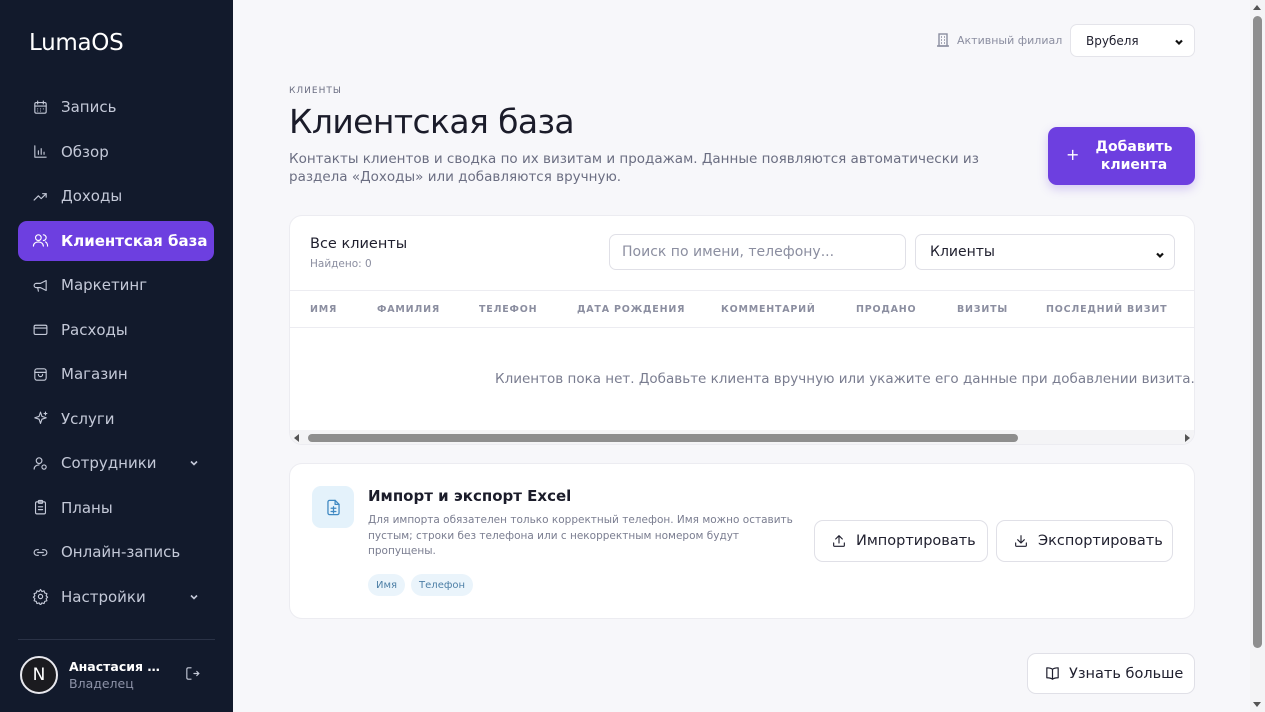 The height and width of the screenshot is (712, 1265). What do you see at coordinates (1187, 438) in the screenshot?
I see `scroll-right-arrow` at bounding box center [1187, 438].